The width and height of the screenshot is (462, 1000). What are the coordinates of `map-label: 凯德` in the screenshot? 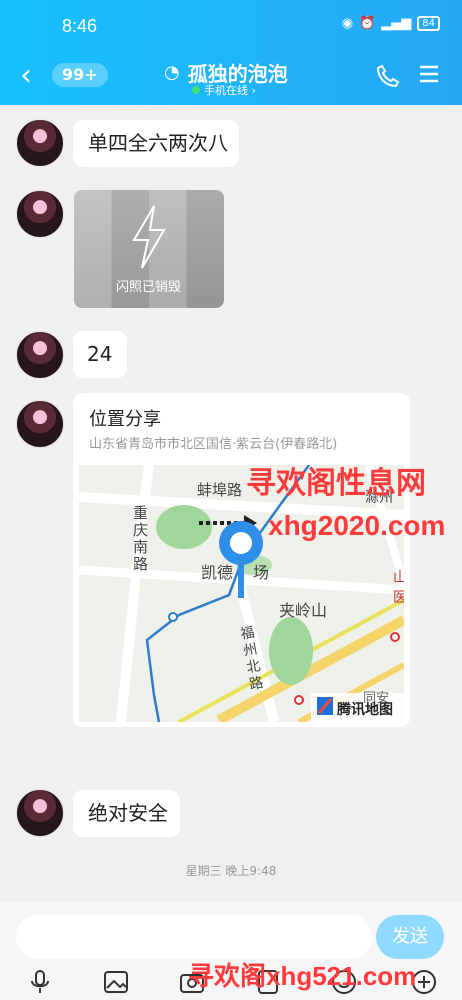 It's located at (217, 572).